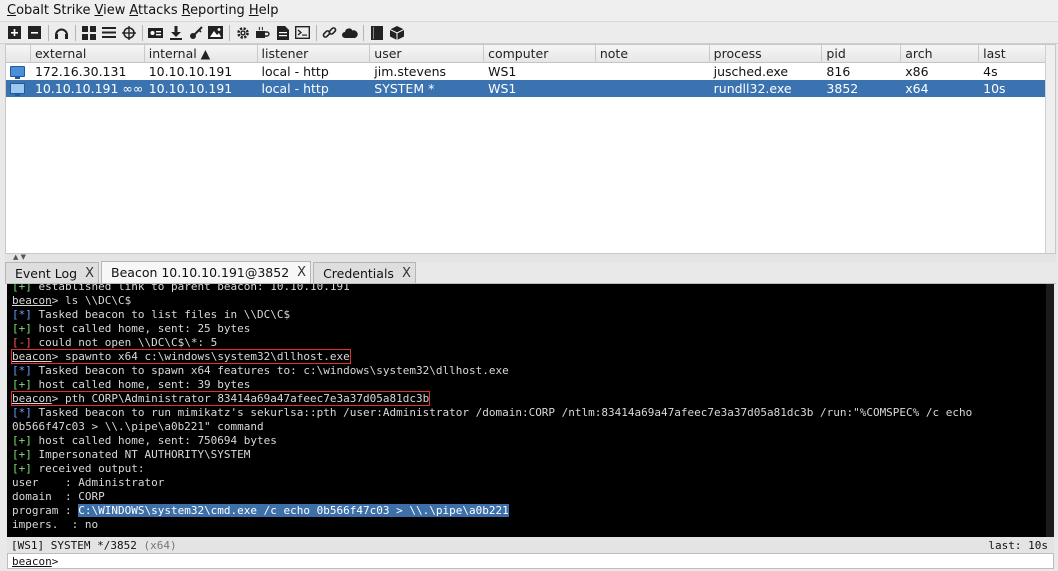 Image resolution: width=1058 pixels, height=571 pixels. What do you see at coordinates (994, 88) in the screenshot?
I see `cell-last: 10s` at bounding box center [994, 88].